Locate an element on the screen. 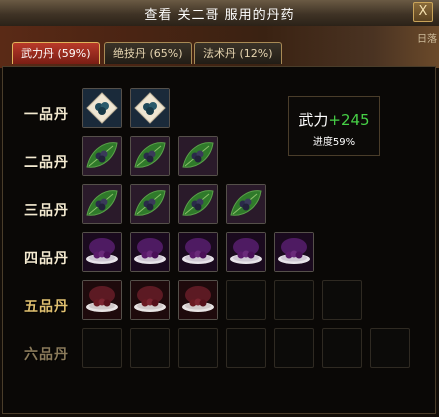 This screenshot has height=417, width=439. grade-label-3: 三品丹 is located at coordinates (46, 211).